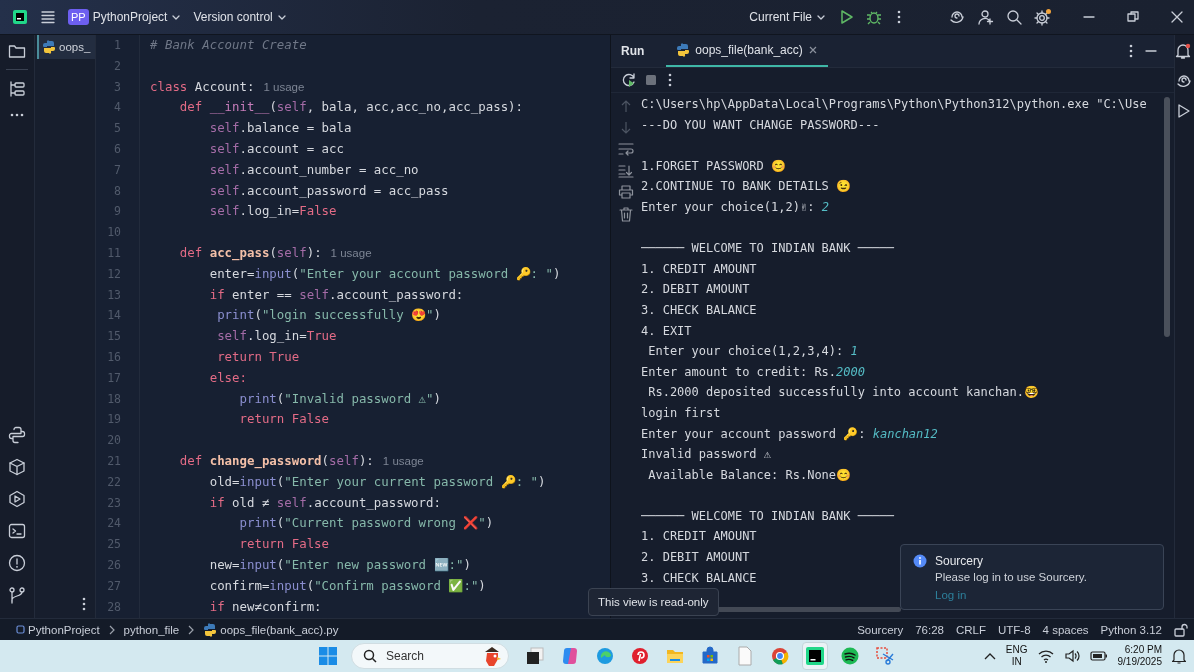 This screenshot has width=1194, height=672. Describe the element at coordinates (752, 351) in the screenshot. I see `console-line: Enter your choice(1,2,3,4): 1` at that location.